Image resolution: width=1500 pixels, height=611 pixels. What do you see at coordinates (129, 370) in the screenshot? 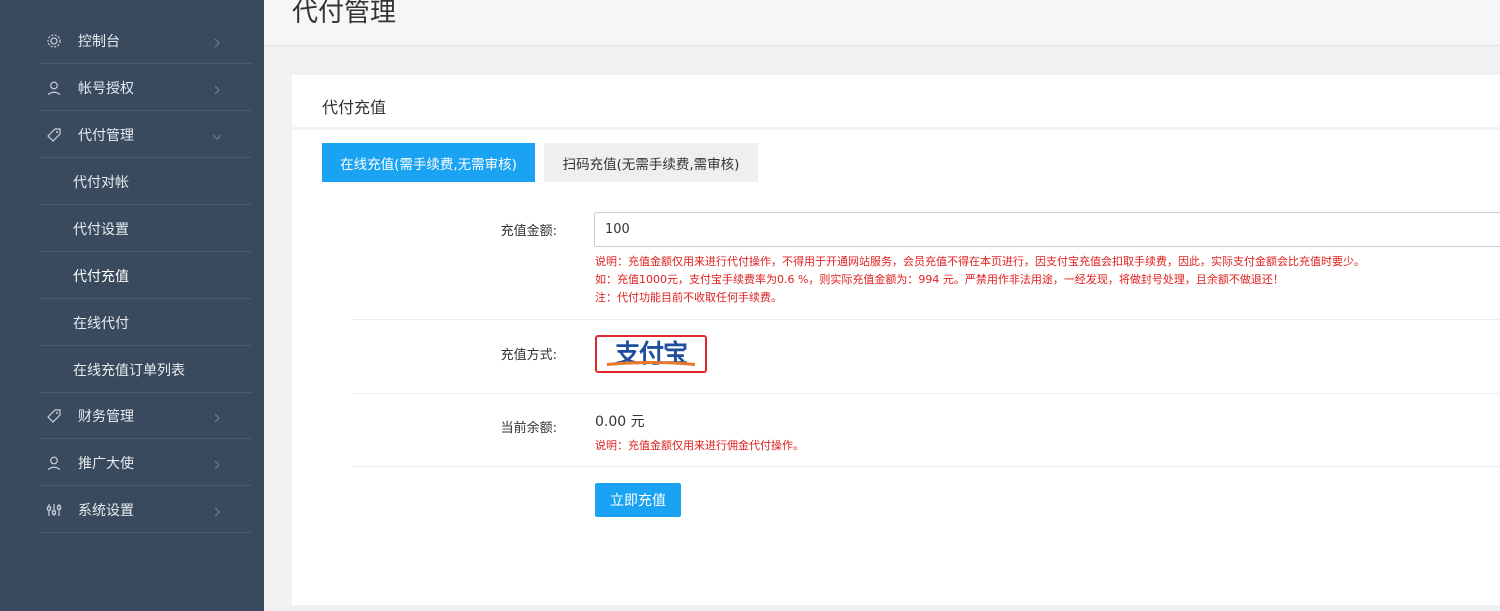
I see `sidebar-subitem-label: 在线充值订单列表` at bounding box center [129, 370].